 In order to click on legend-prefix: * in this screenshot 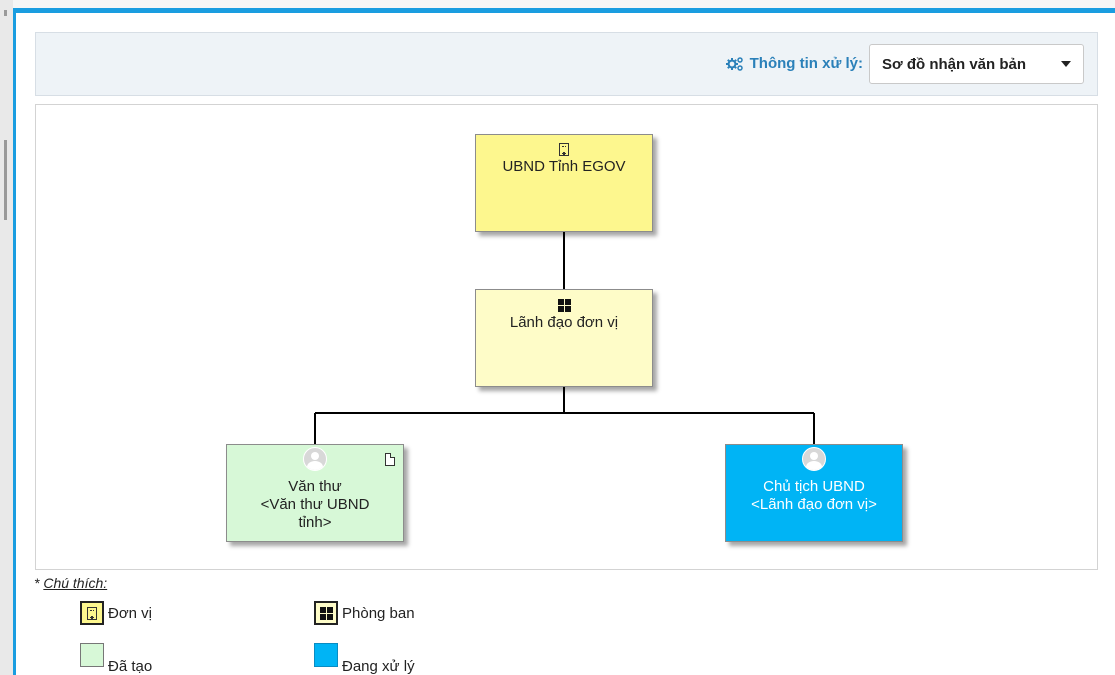, I will do `click(39, 583)`.